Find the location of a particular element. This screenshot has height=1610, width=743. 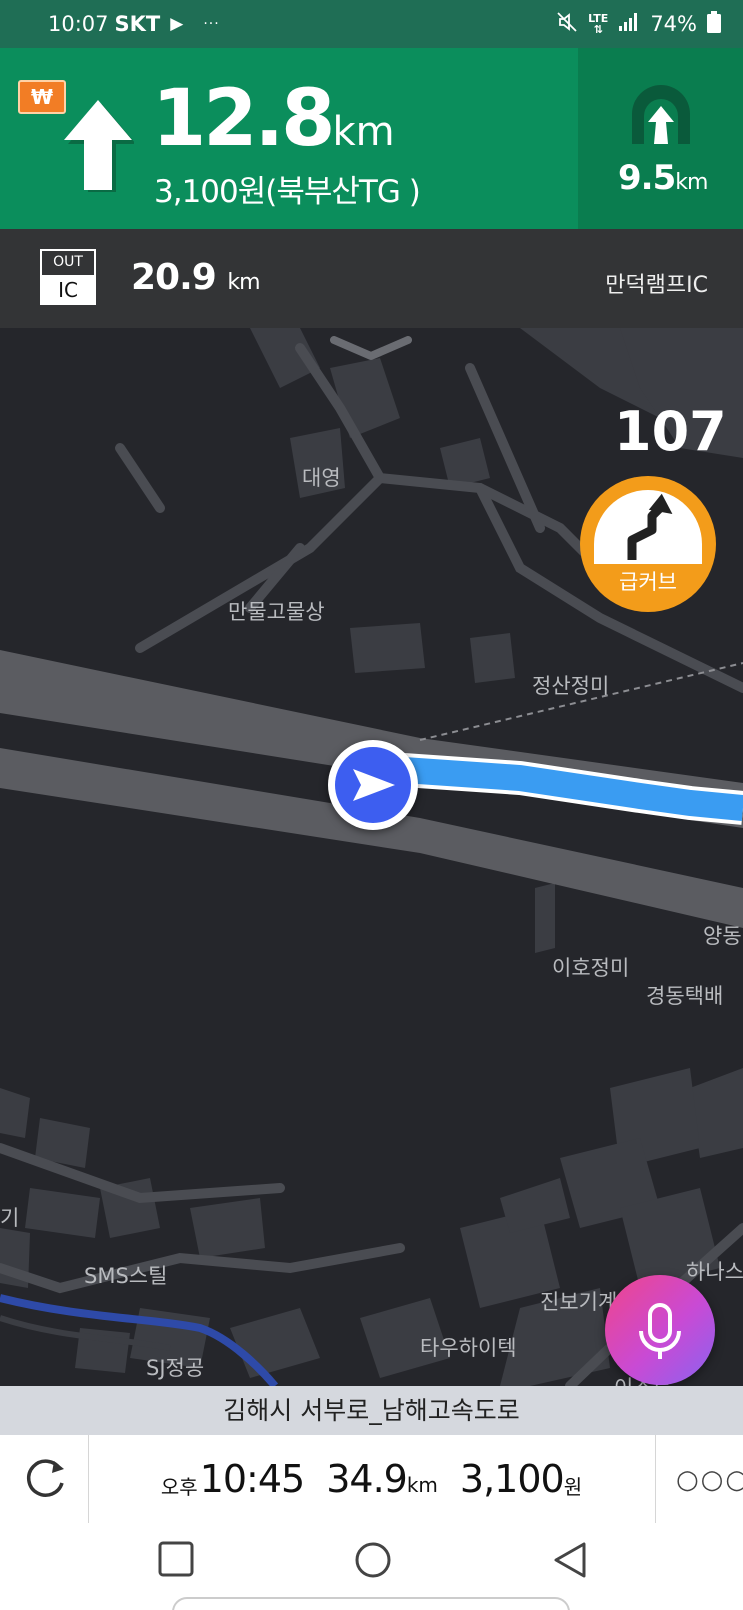

curve-warning-label: 급커브 is located at coordinates (648, 582).